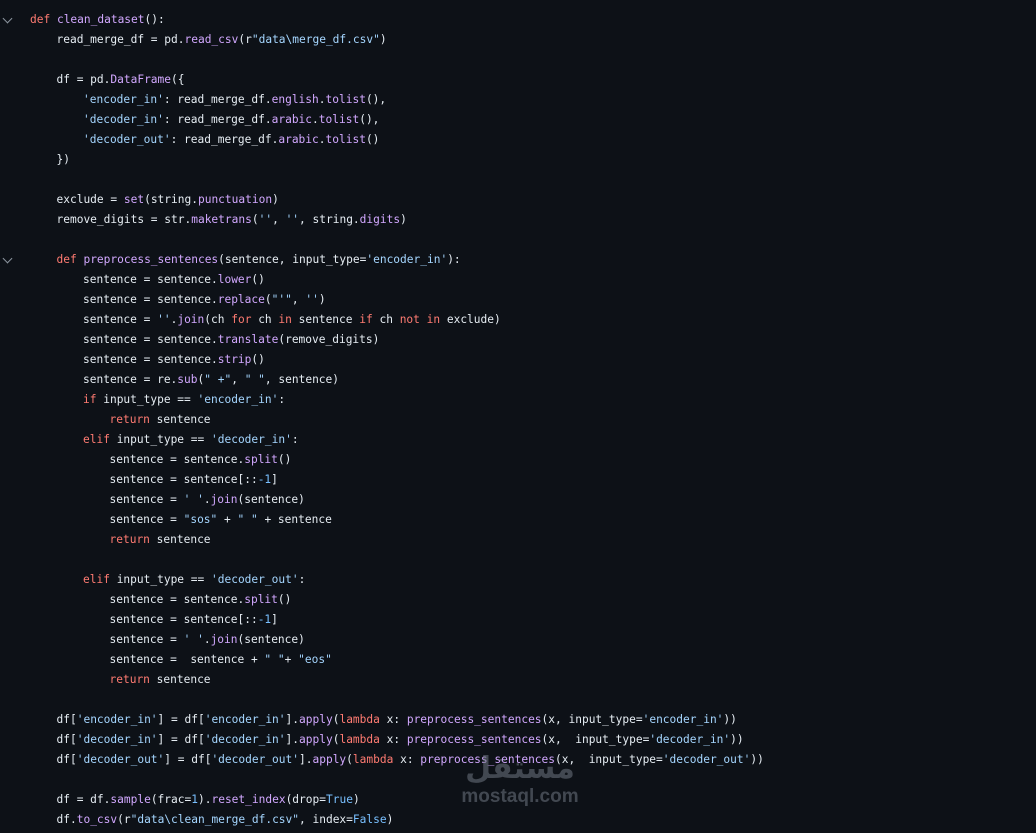  Describe the element at coordinates (221, 219) in the screenshot. I see `code-token: maketrans` at that location.